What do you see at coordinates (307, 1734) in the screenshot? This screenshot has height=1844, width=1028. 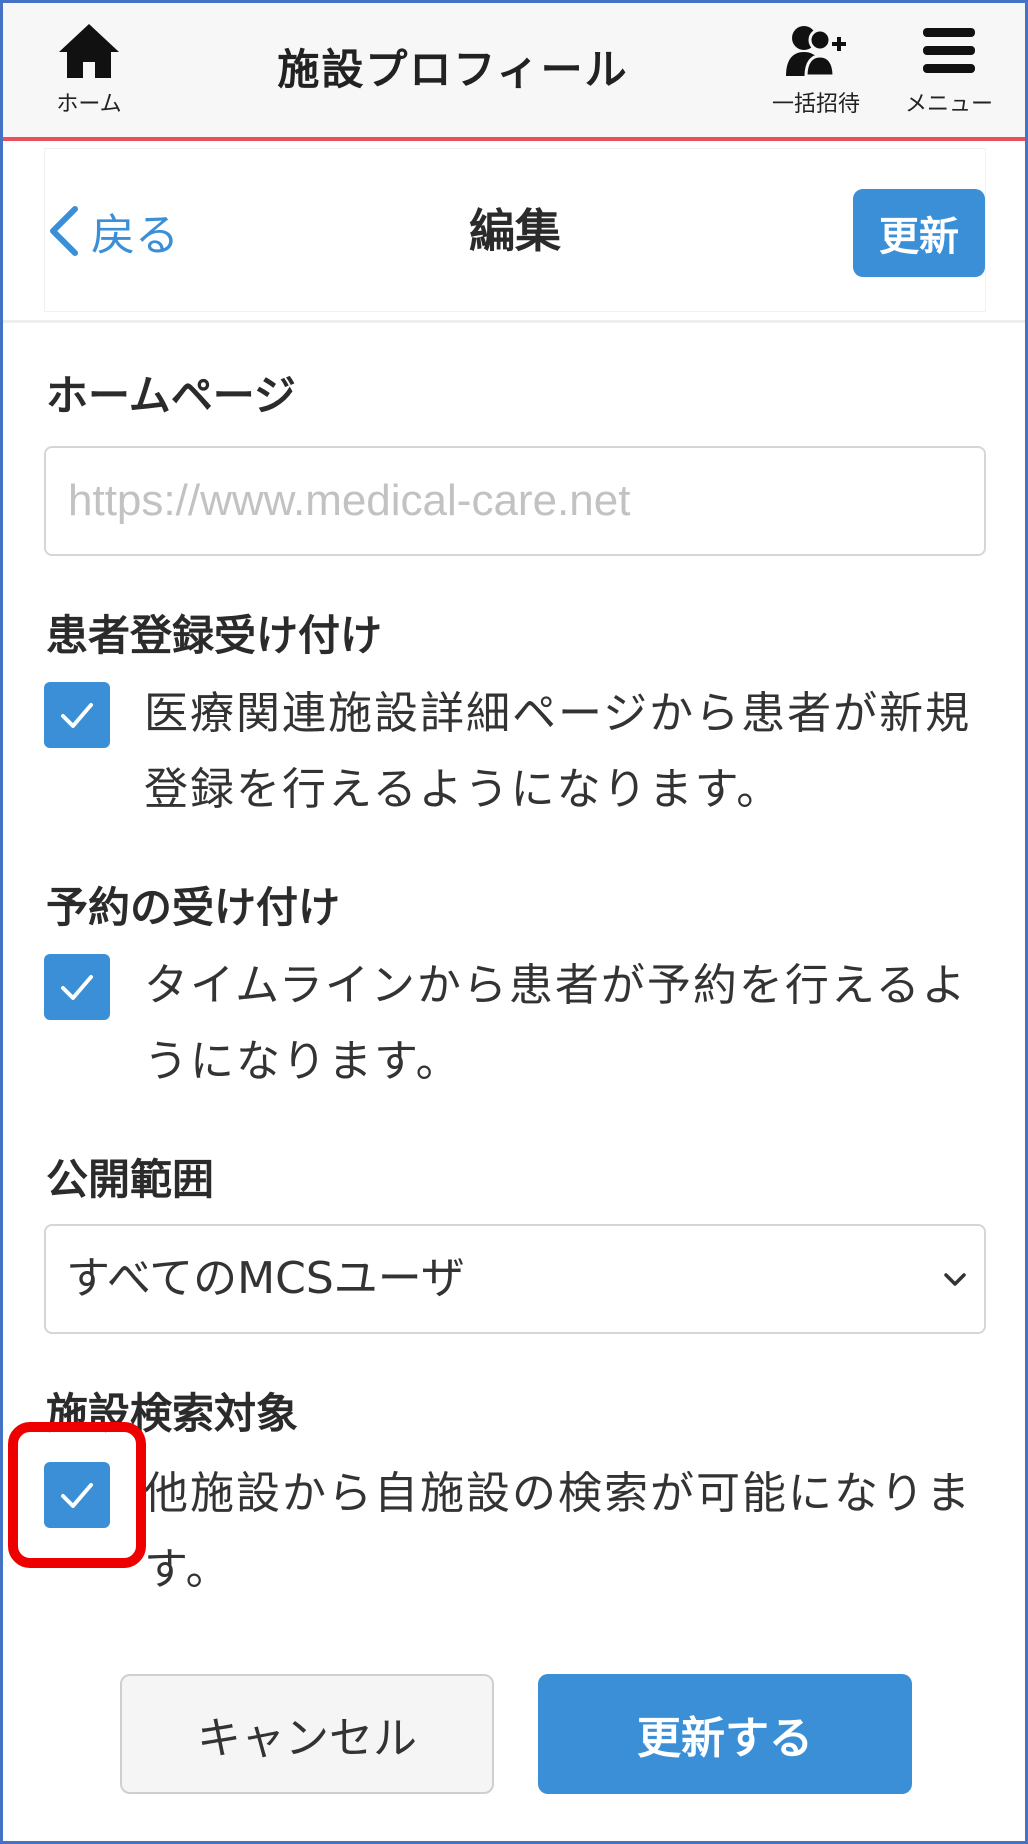 I see `cancel-button: キャンセル` at bounding box center [307, 1734].